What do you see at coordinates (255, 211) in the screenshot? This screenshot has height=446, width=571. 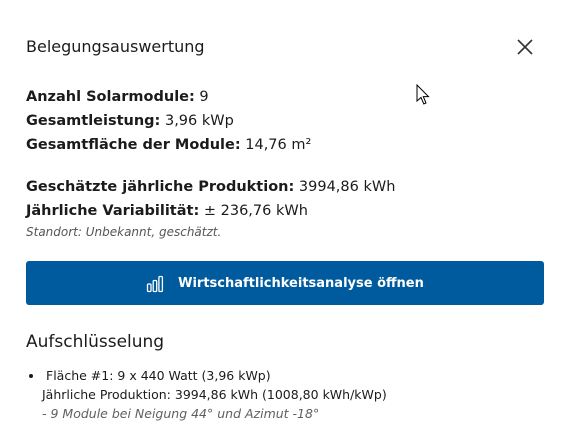 I see `variability-value: ± 236,76 kWh` at bounding box center [255, 211].